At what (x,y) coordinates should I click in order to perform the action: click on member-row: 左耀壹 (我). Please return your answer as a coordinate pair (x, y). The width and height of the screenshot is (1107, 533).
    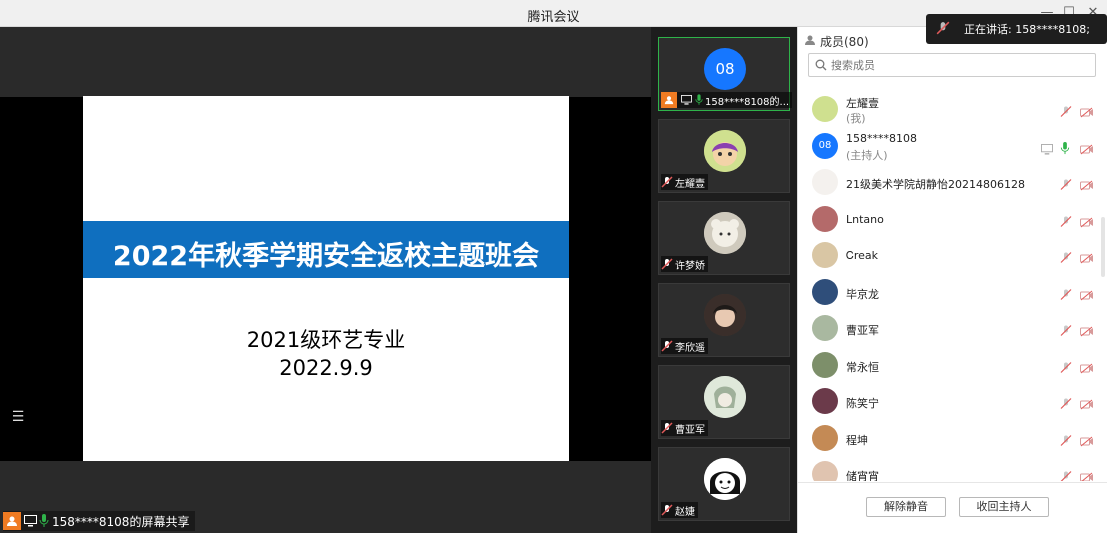
    Looking at the image, I should click on (952, 109).